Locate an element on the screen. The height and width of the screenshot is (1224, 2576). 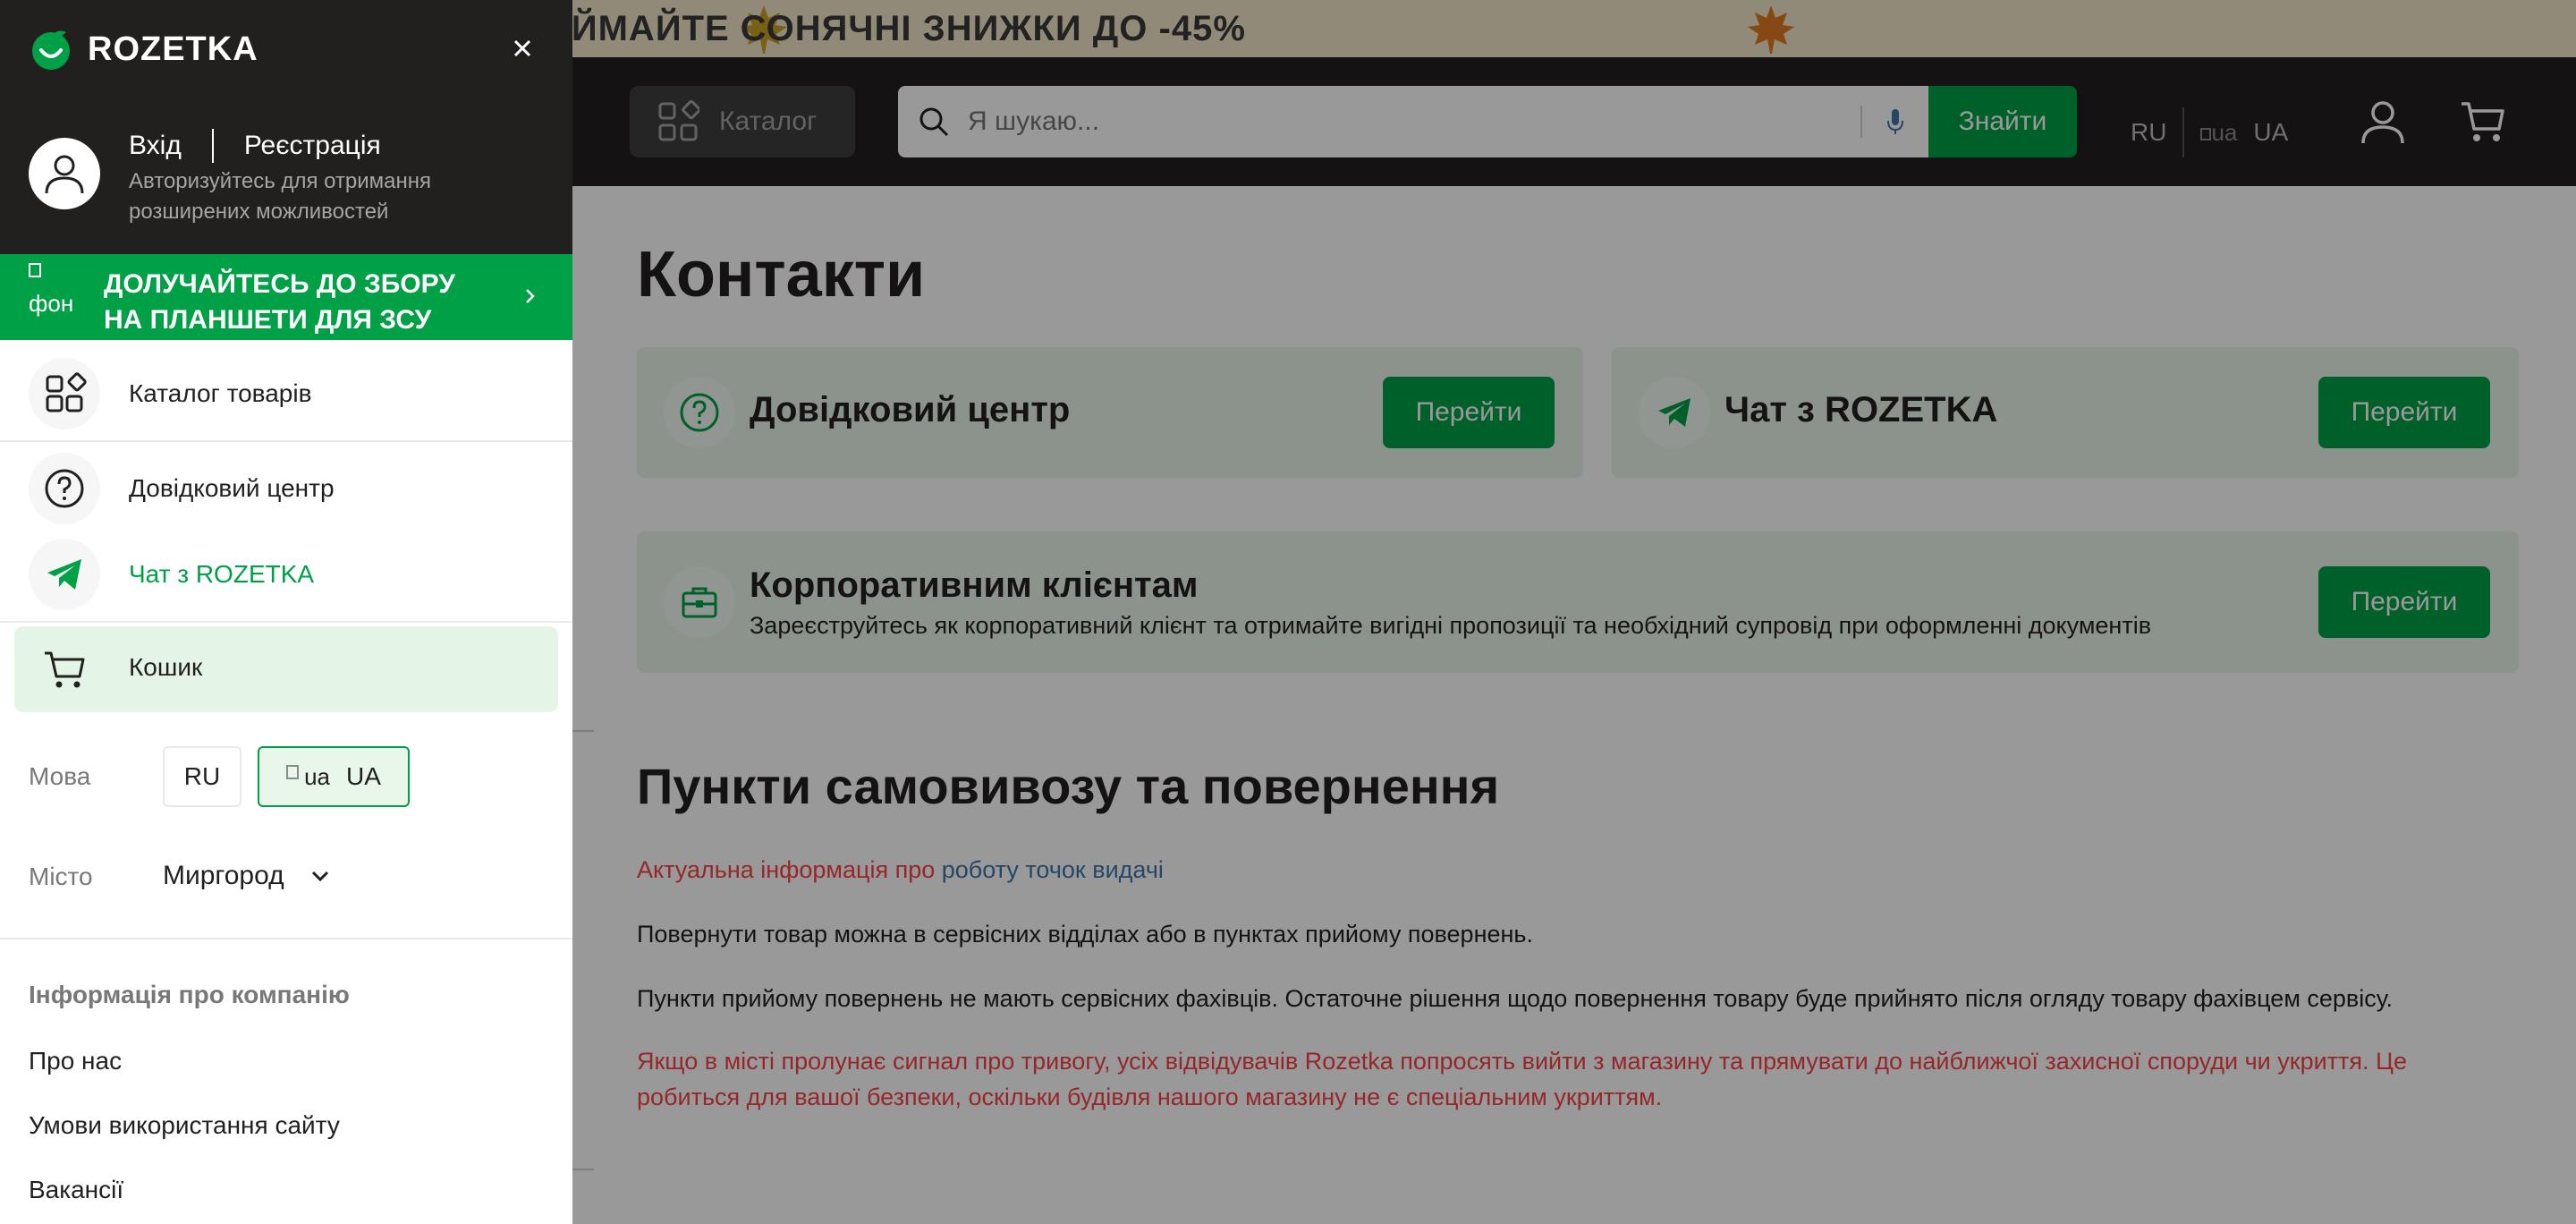
fund-text: ДОЛУЧАЙТЕСЬ ДО ЗБОРУ НА ПЛАНШЕТИ ДЛЯ ЗСУ is located at coordinates (279, 302).